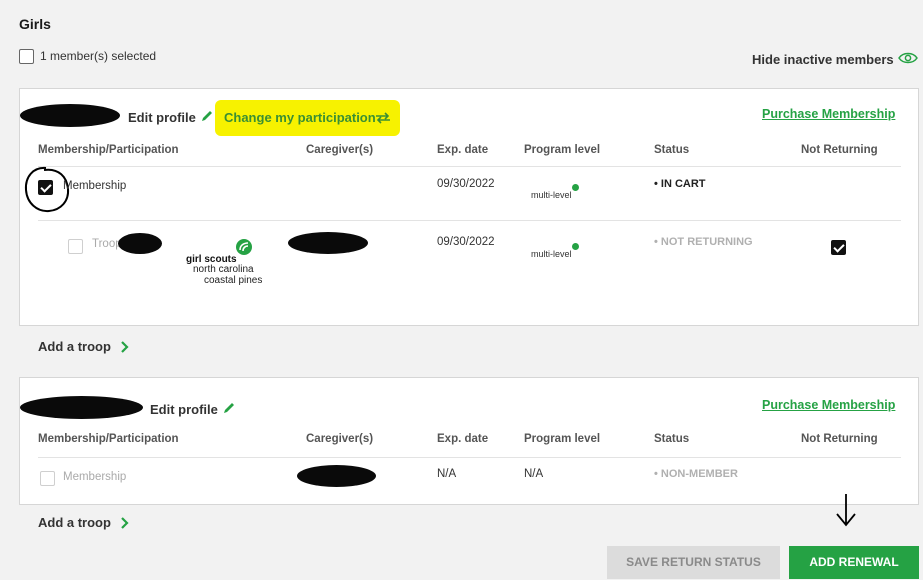 This screenshot has width=923, height=580. I want to click on row-divider, so click(469, 220).